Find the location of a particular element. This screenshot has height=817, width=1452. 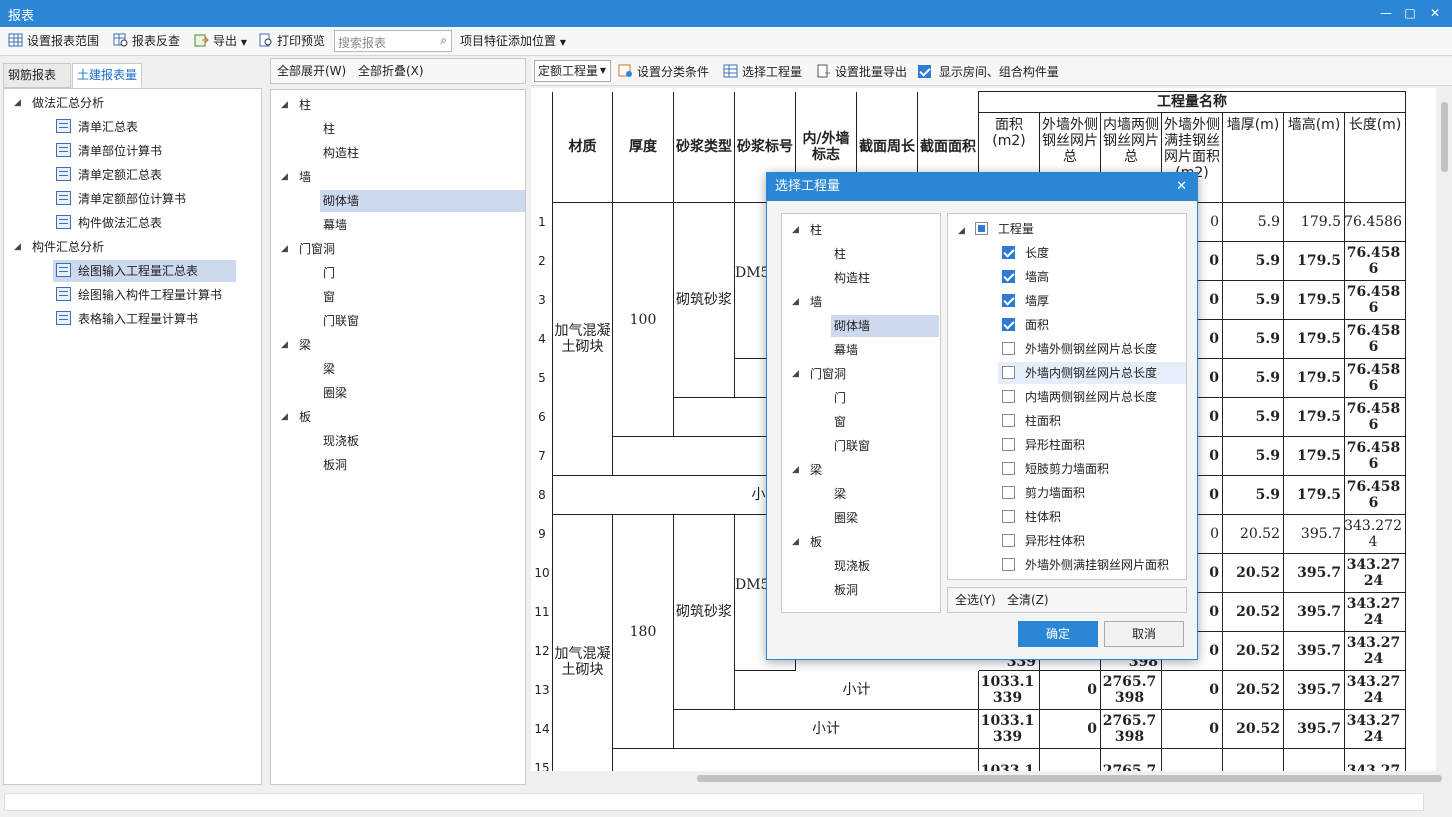

set-range-button: 设置报表范围 is located at coordinates (53, 41).